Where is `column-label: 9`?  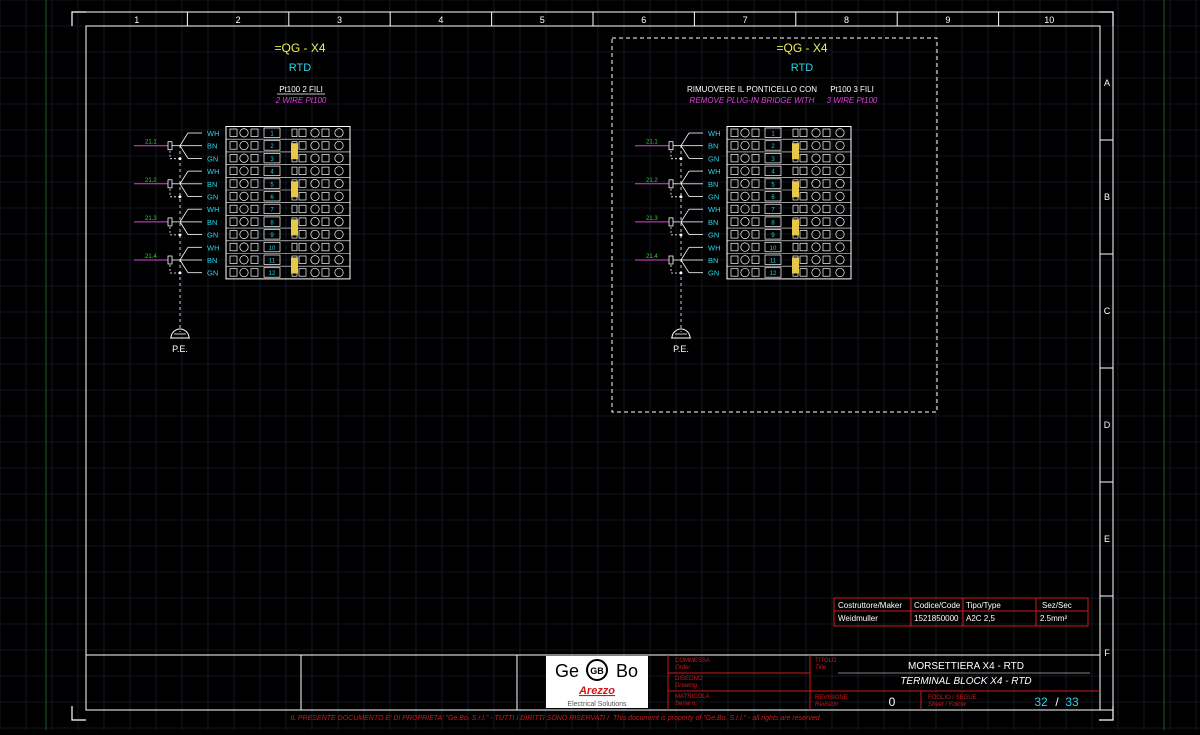
column-label: 9 is located at coordinates (947, 20).